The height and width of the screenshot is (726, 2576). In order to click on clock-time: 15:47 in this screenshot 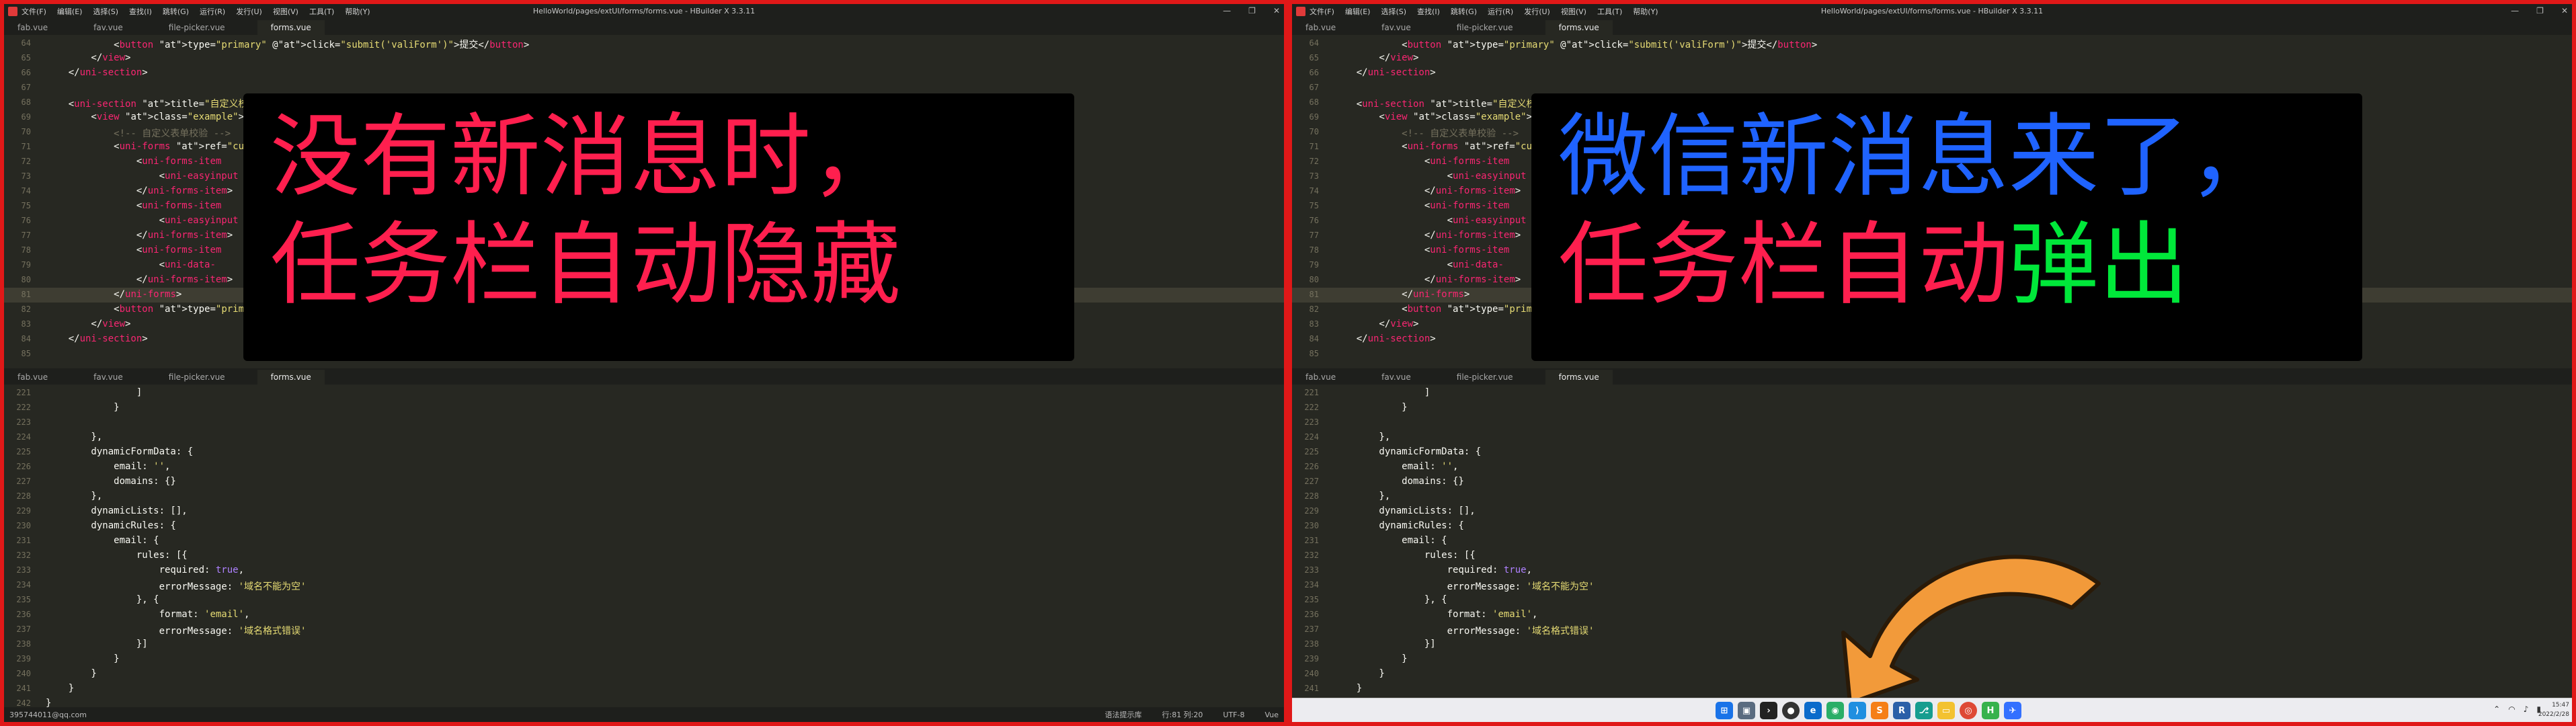, I will do `click(2560, 705)`.